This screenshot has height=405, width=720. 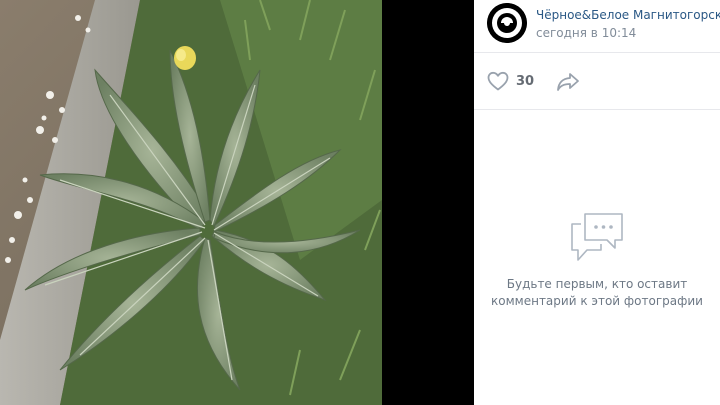 What do you see at coordinates (597, 81) in the screenshot?
I see `post-actions: 30` at bounding box center [597, 81].